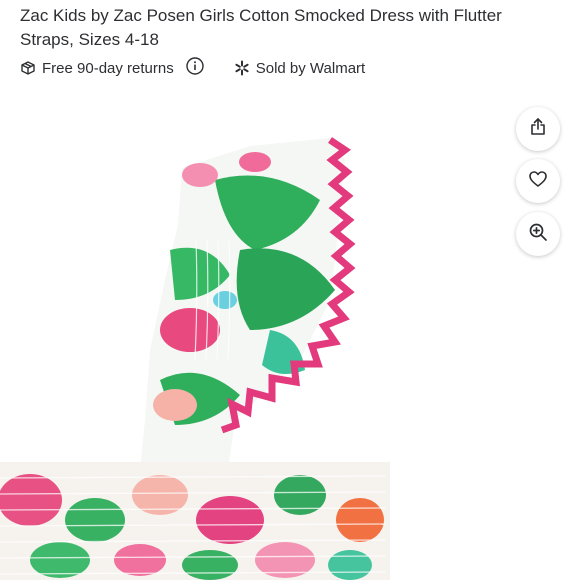  I want to click on share-button, so click(538, 129).